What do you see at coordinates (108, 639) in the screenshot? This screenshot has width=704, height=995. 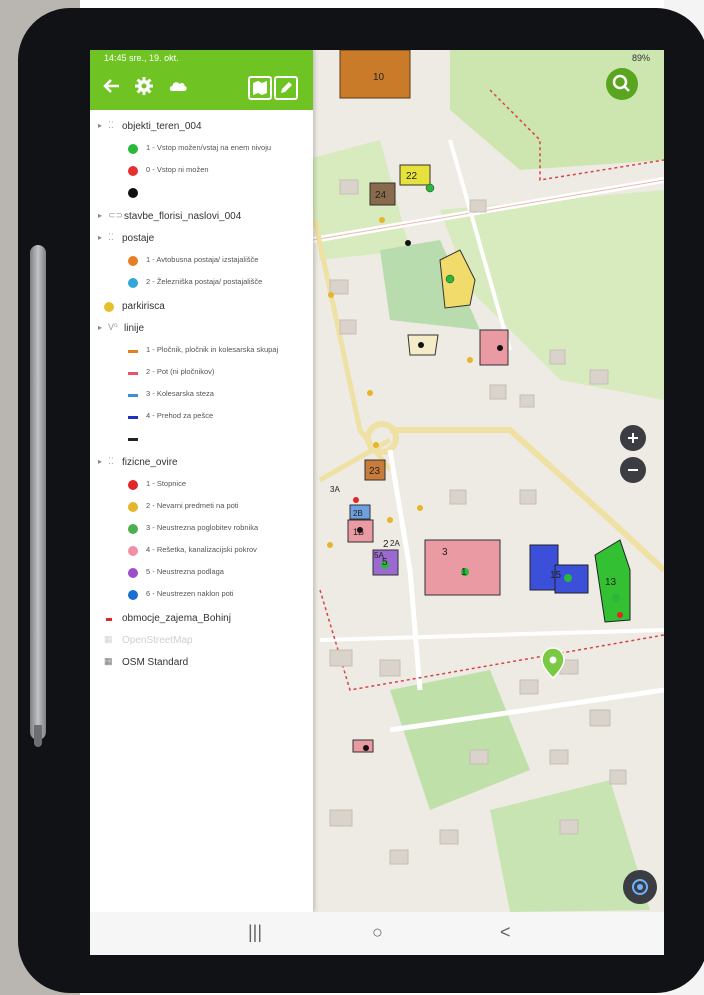 I see `tile-layer-icon: ▦` at bounding box center [108, 639].